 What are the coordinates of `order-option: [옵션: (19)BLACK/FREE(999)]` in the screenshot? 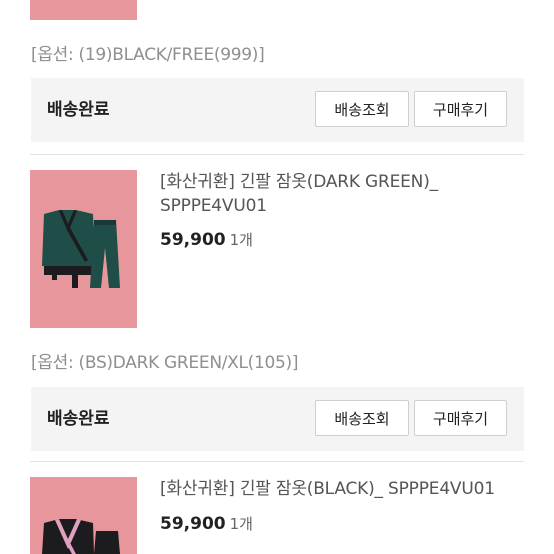 It's located at (148, 55).